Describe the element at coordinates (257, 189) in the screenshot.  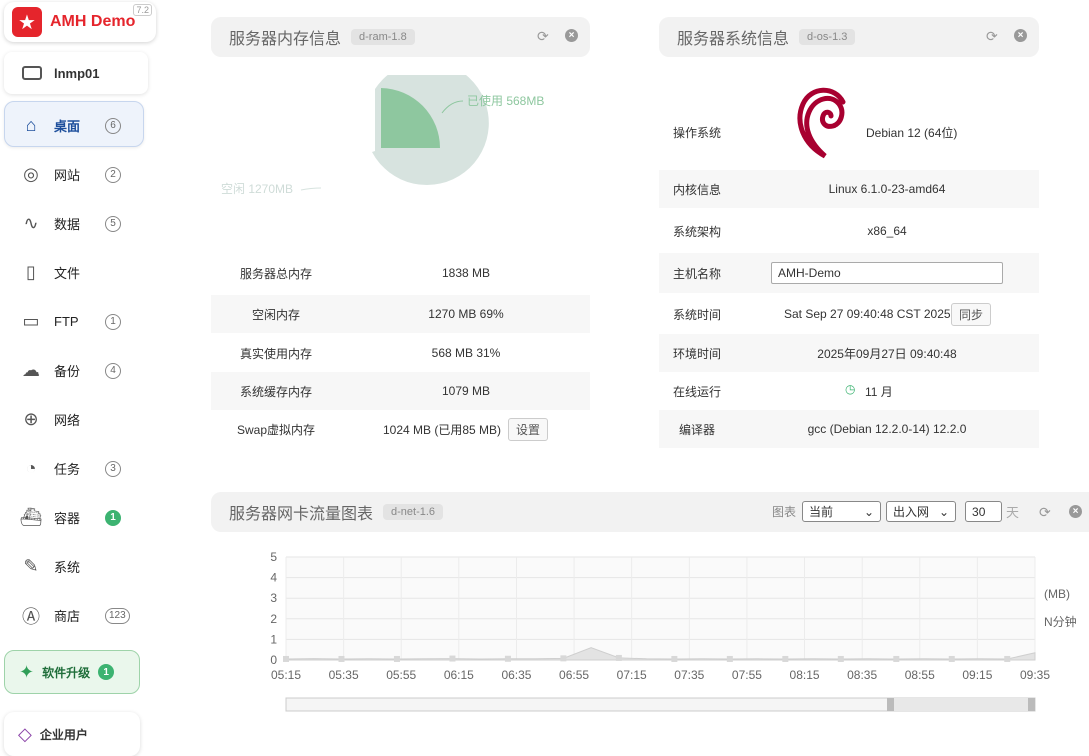
I see `pie-free-label: 空闲 1270MB` at that location.